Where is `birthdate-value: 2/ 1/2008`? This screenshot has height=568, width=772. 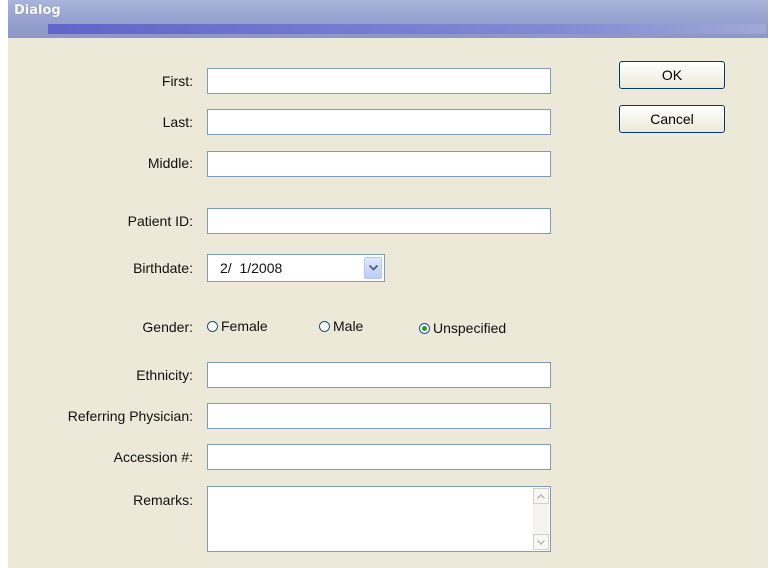 birthdate-value: 2/ 1/2008 is located at coordinates (251, 268).